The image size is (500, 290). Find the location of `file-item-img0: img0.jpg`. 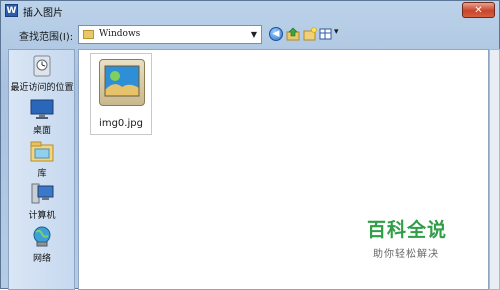

file-item-img0: img0.jpg is located at coordinates (121, 94).